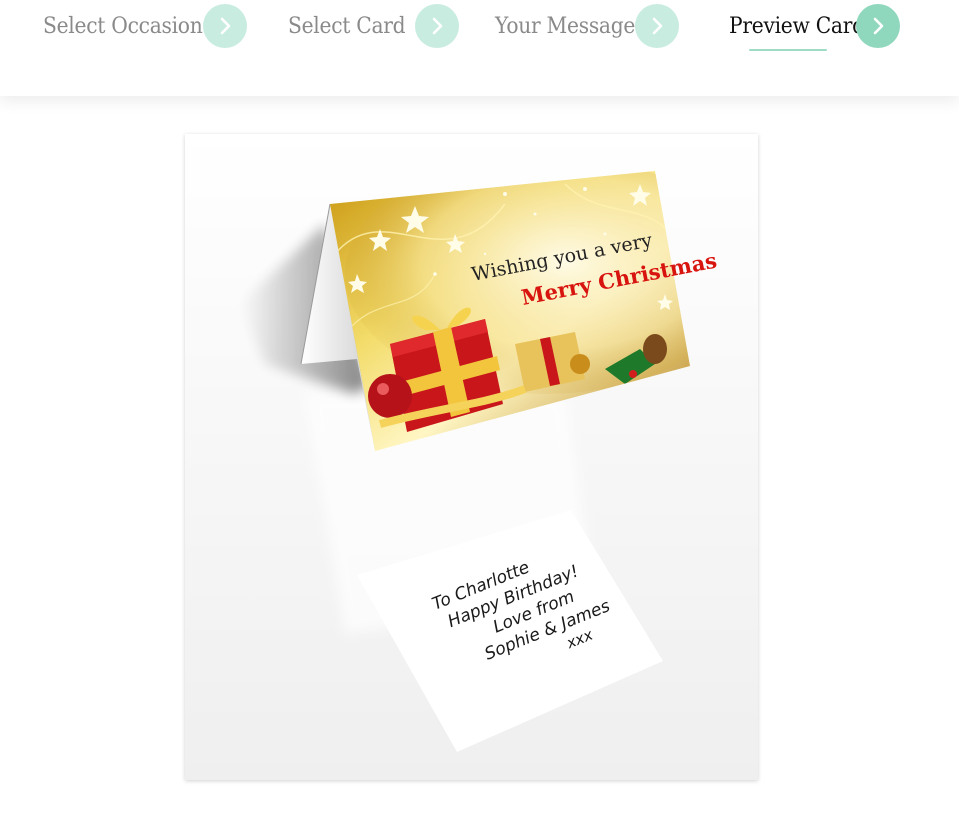  What do you see at coordinates (347, 26) in the screenshot?
I see `step-label: Select Card` at bounding box center [347, 26].